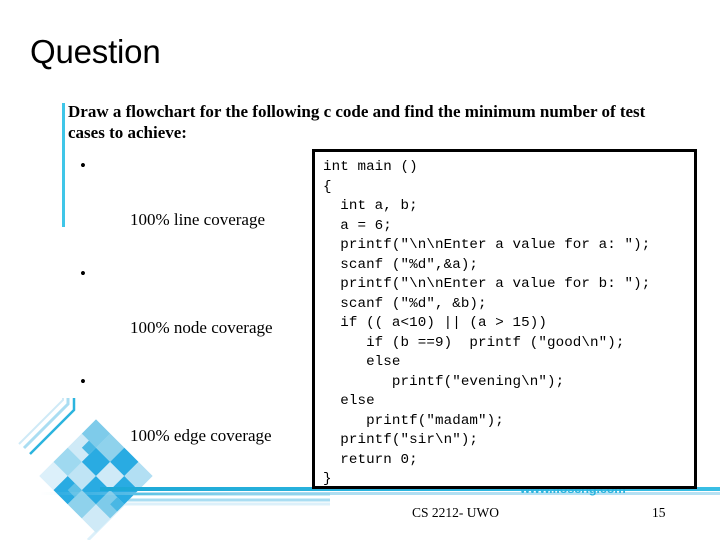  Describe the element at coordinates (197, 219) in the screenshot. I see `list-item-label: 100% line coverage` at that location.